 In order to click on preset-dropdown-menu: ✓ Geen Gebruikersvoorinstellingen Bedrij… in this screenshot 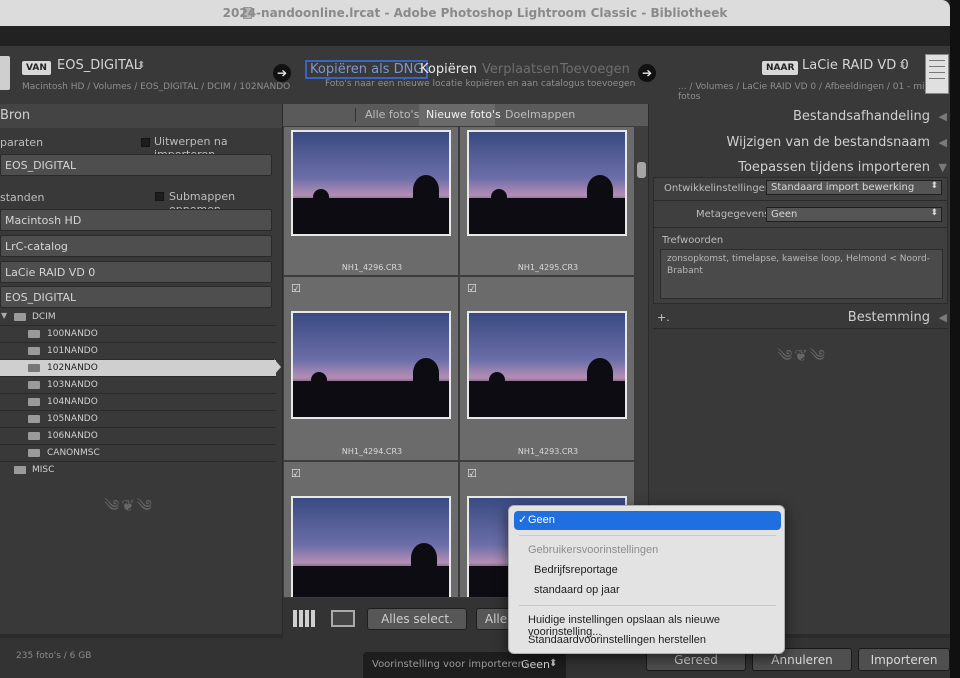, I will do `click(646, 579)`.